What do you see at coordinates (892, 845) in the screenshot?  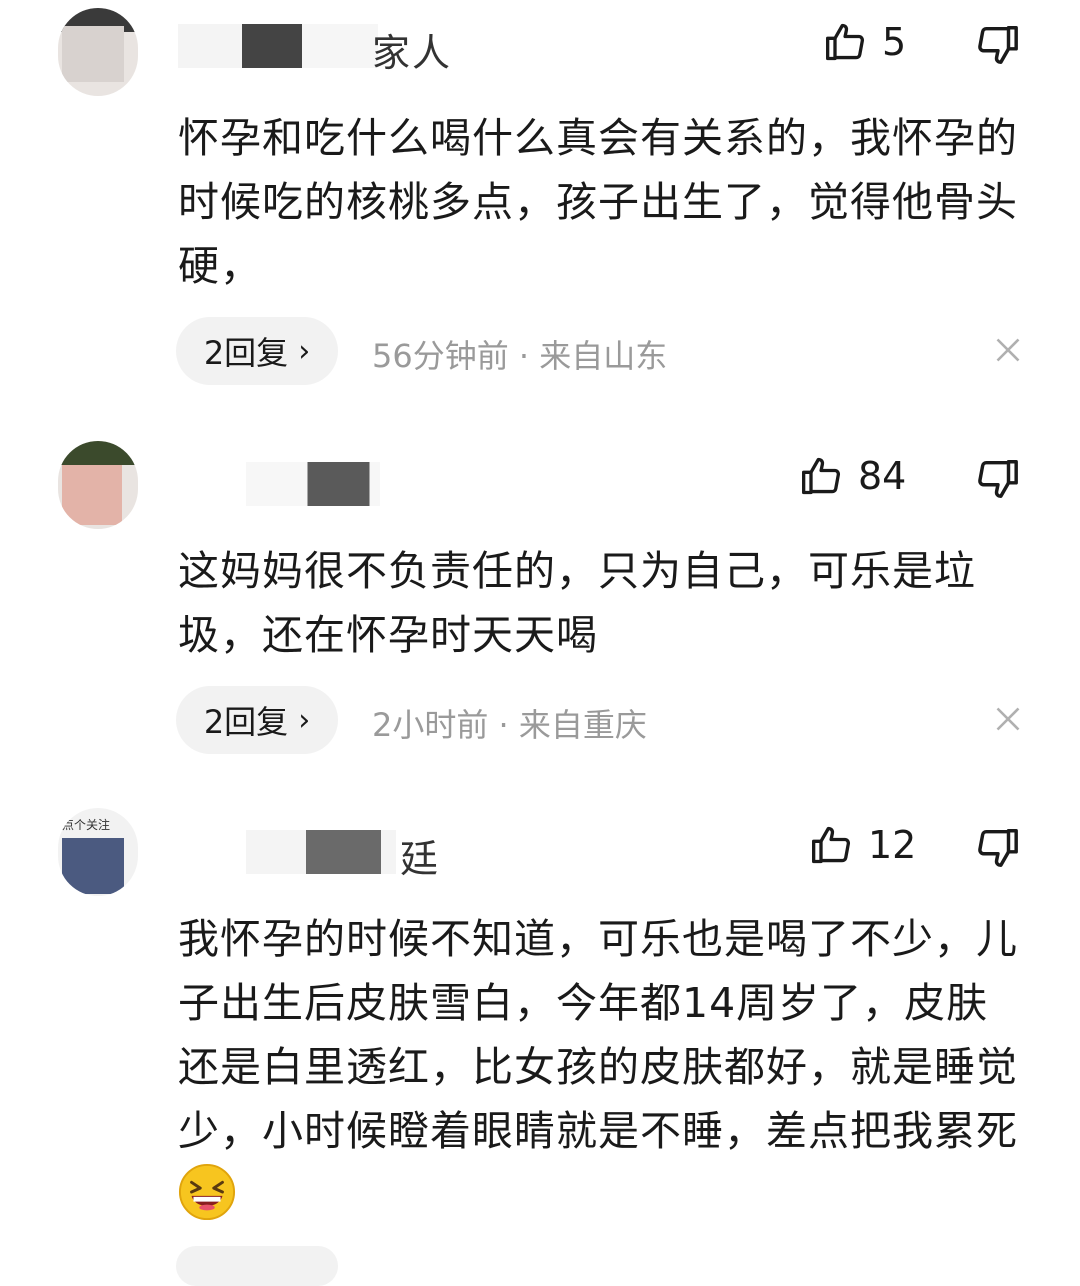 I see `like-count: 12` at bounding box center [892, 845].